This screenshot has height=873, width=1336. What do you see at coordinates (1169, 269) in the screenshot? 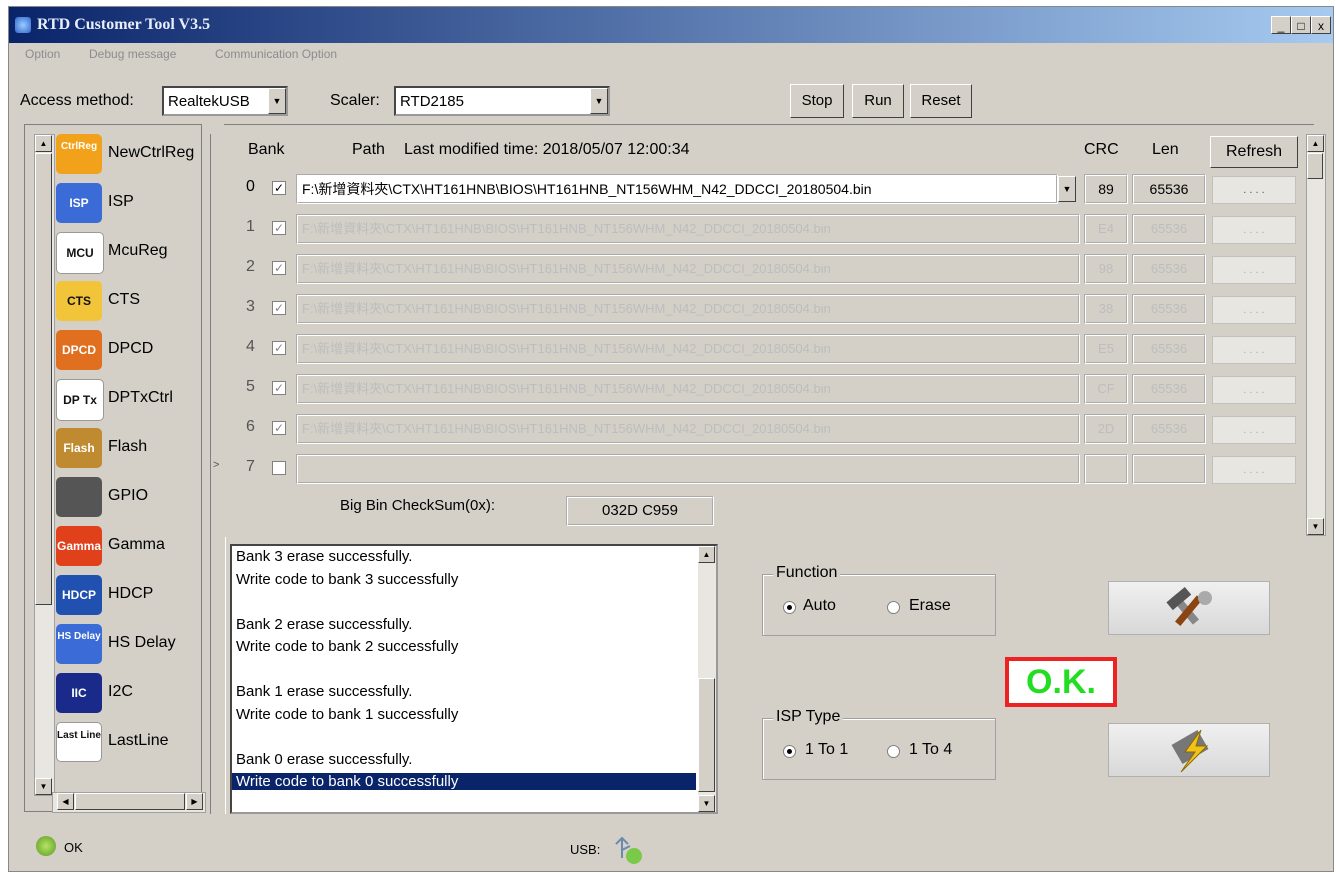
I see `bank-len: 65536` at bounding box center [1169, 269].